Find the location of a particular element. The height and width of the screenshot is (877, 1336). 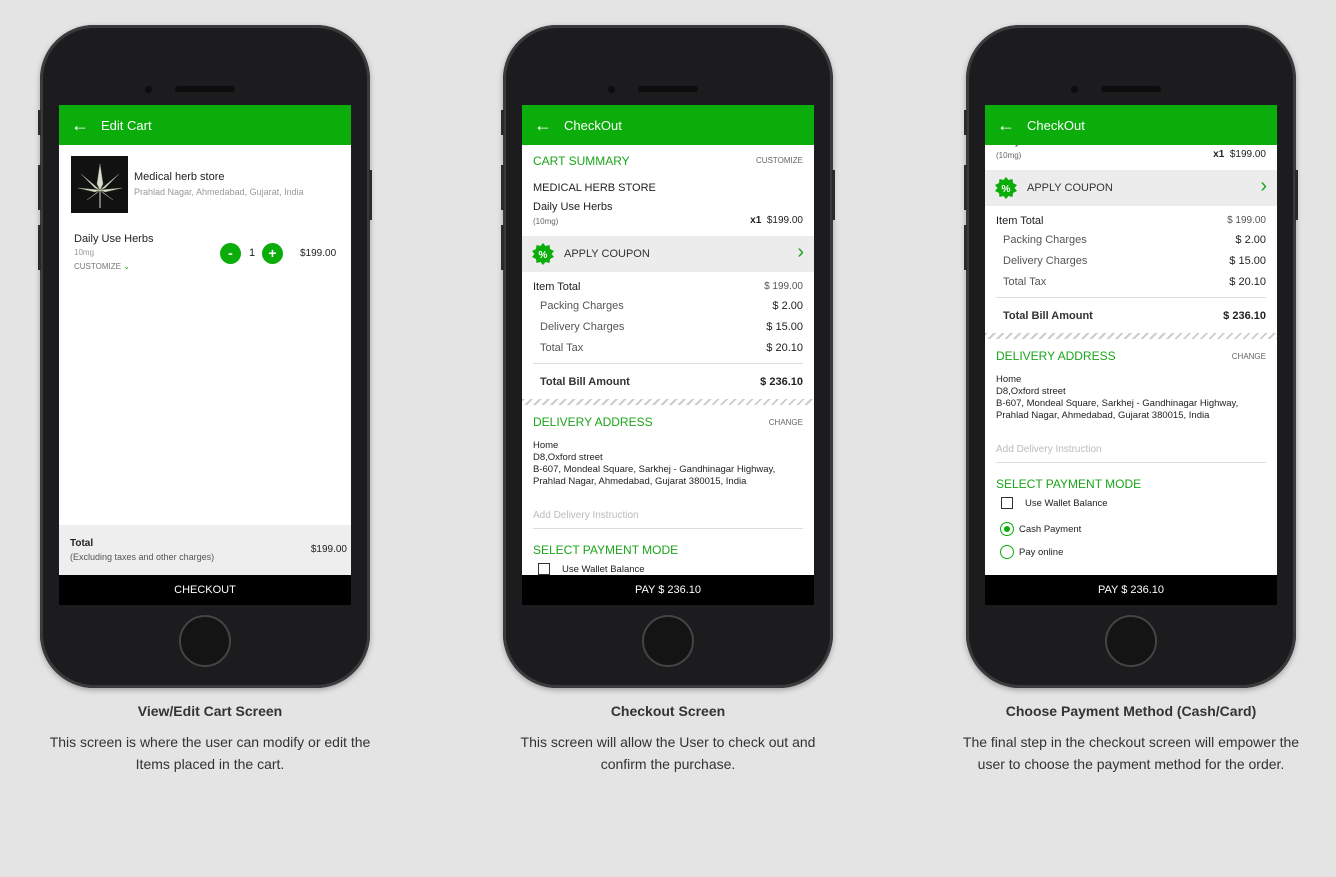

caption-title: View/Edit Cart Screen is located at coordinates (210, 711).